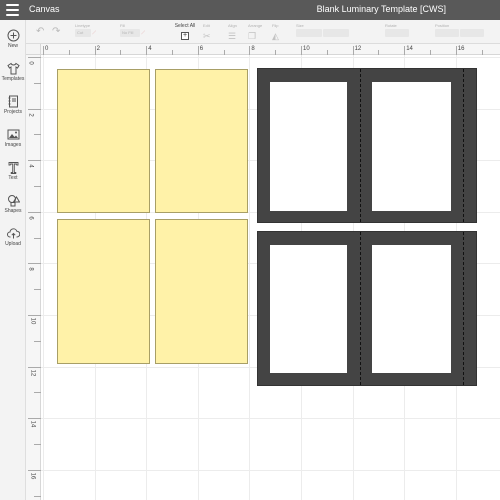  I want to click on redo-icon: ↷, so click(56, 31).